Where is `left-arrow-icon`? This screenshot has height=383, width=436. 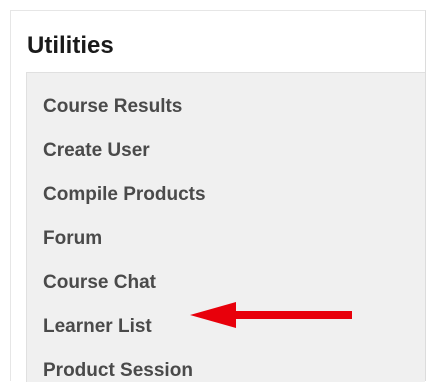 left-arrow-icon is located at coordinates (271, 315).